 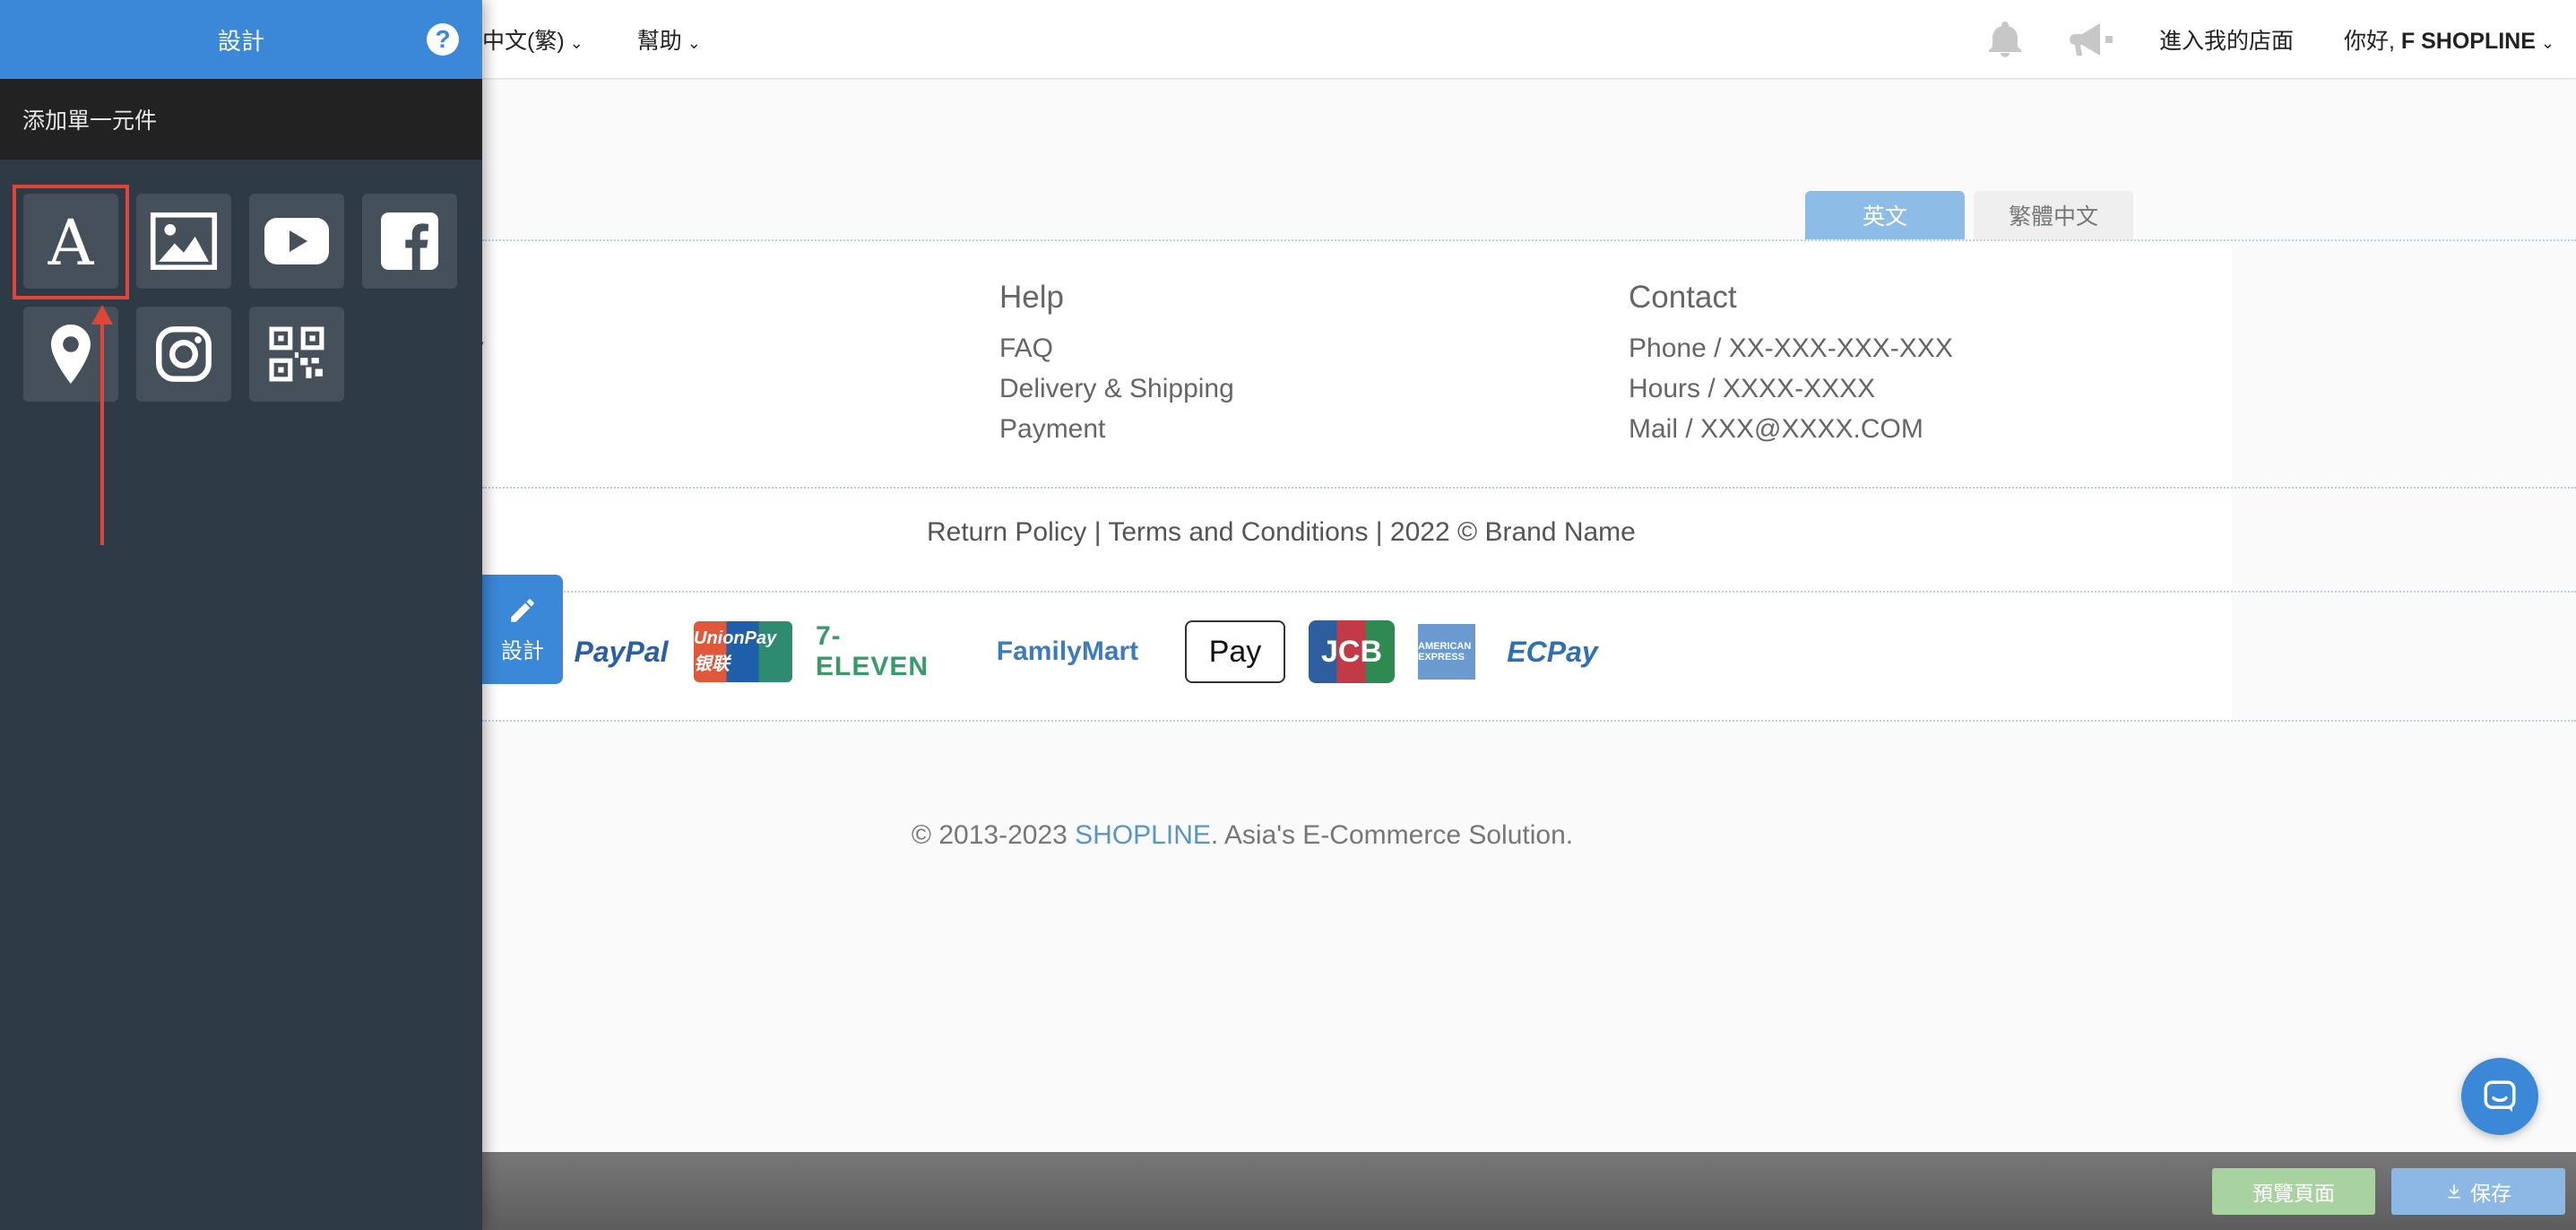 What do you see at coordinates (2293, 1191) in the screenshot?
I see `preview-page-button: 預覽頁面` at bounding box center [2293, 1191].